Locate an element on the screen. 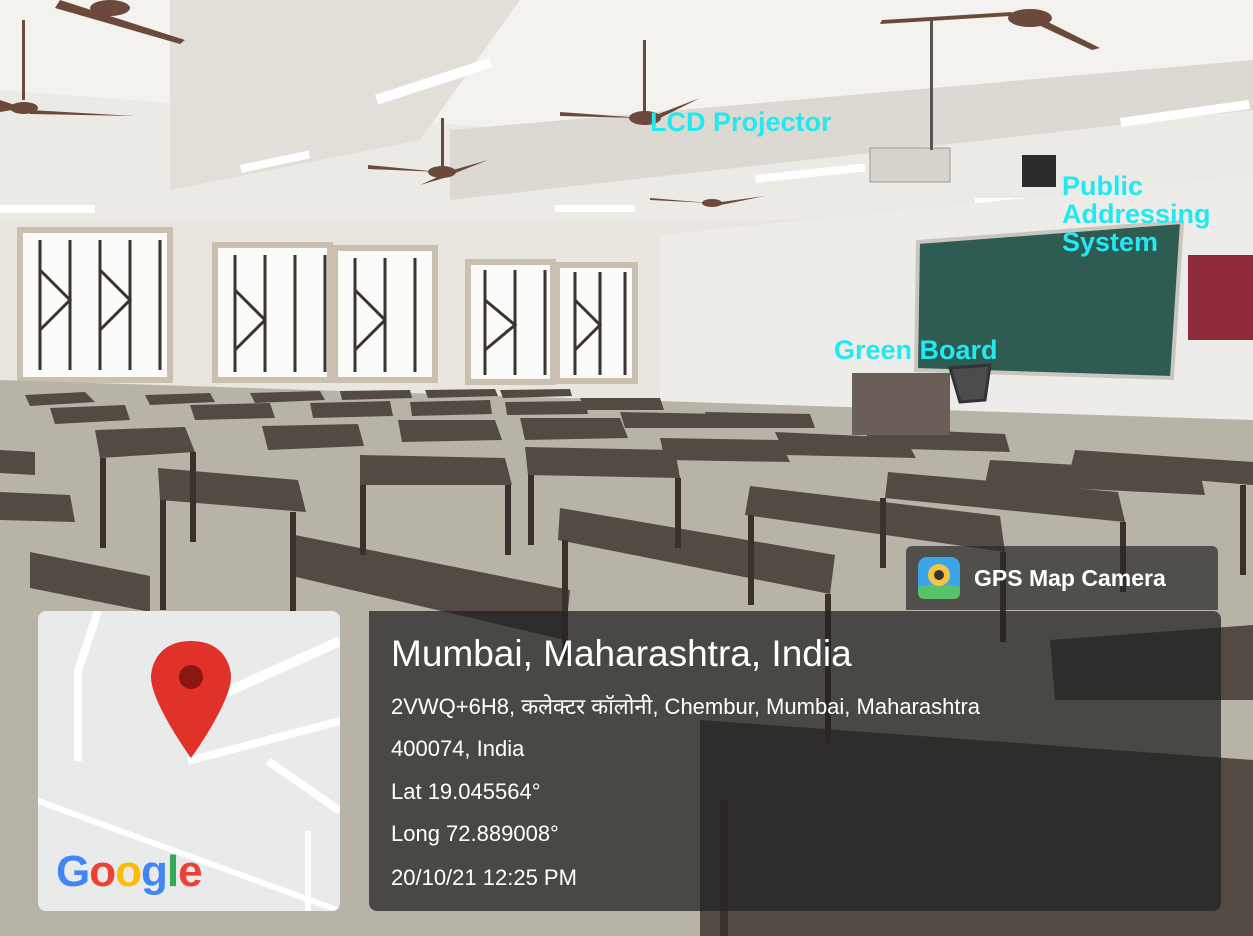 This screenshot has width=1253, height=936. location-pin-icon is located at coordinates (191, 699).